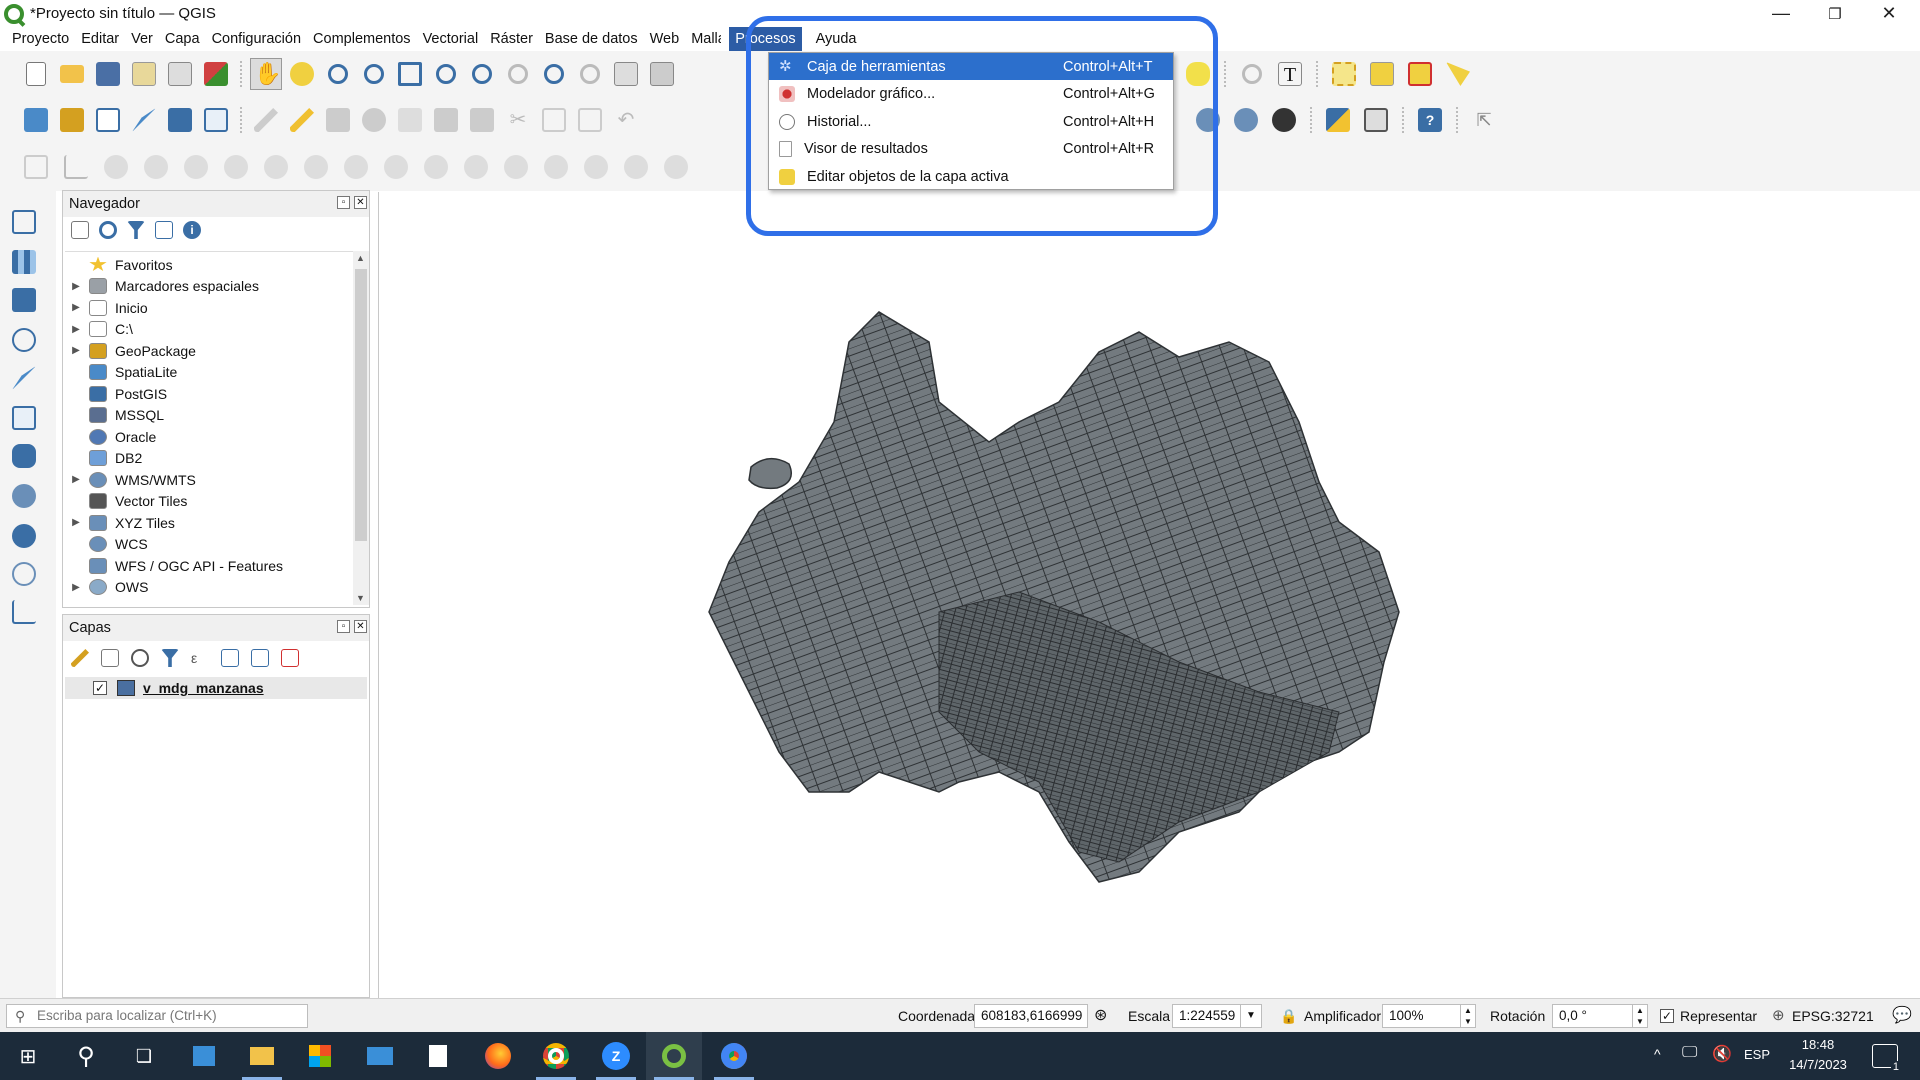 Image resolution: width=1920 pixels, height=1080 pixels. What do you see at coordinates (626, 74) in the screenshot?
I see `new-map-view-button` at bounding box center [626, 74].